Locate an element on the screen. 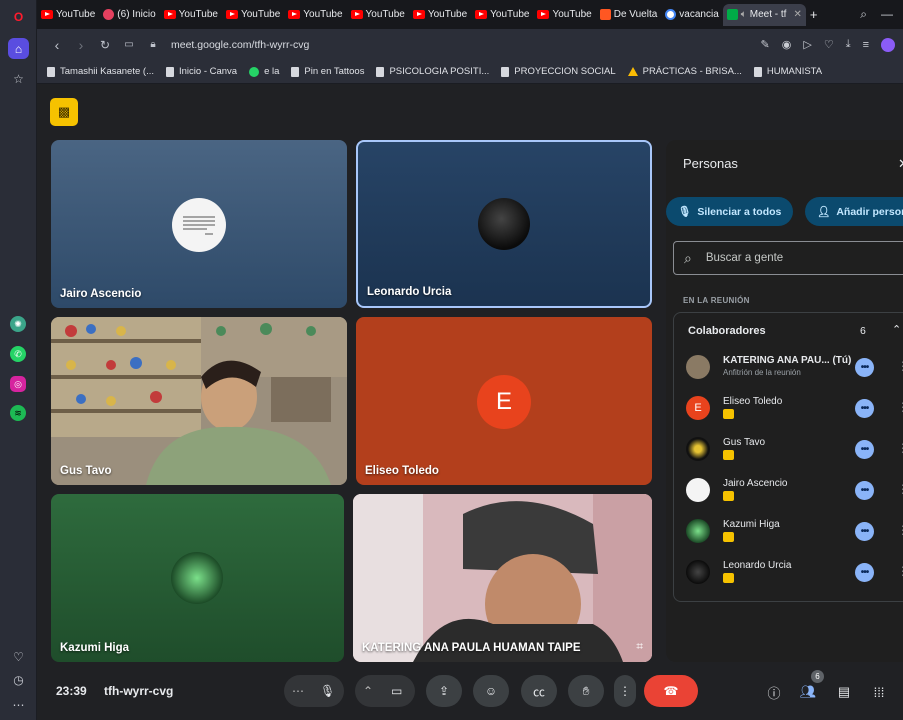  new-tab-button: + is located at coordinates (814, 15).